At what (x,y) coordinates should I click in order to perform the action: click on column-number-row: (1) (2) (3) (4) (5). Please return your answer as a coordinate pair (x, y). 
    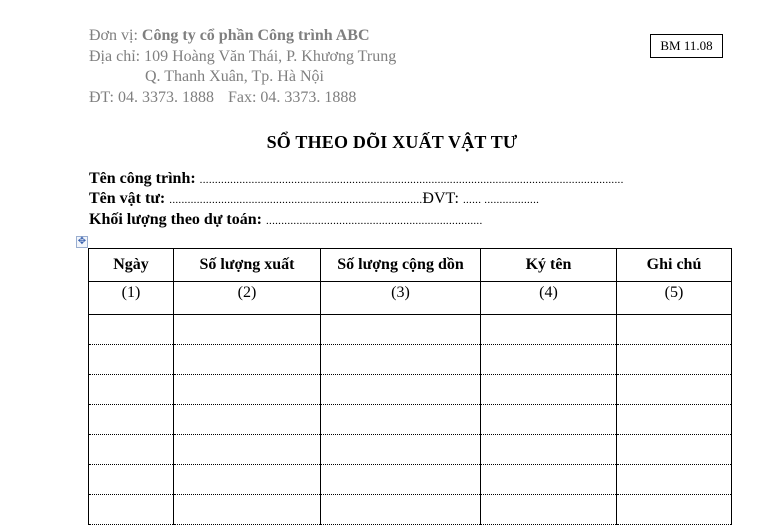
    Looking at the image, I should click on (410, 298).